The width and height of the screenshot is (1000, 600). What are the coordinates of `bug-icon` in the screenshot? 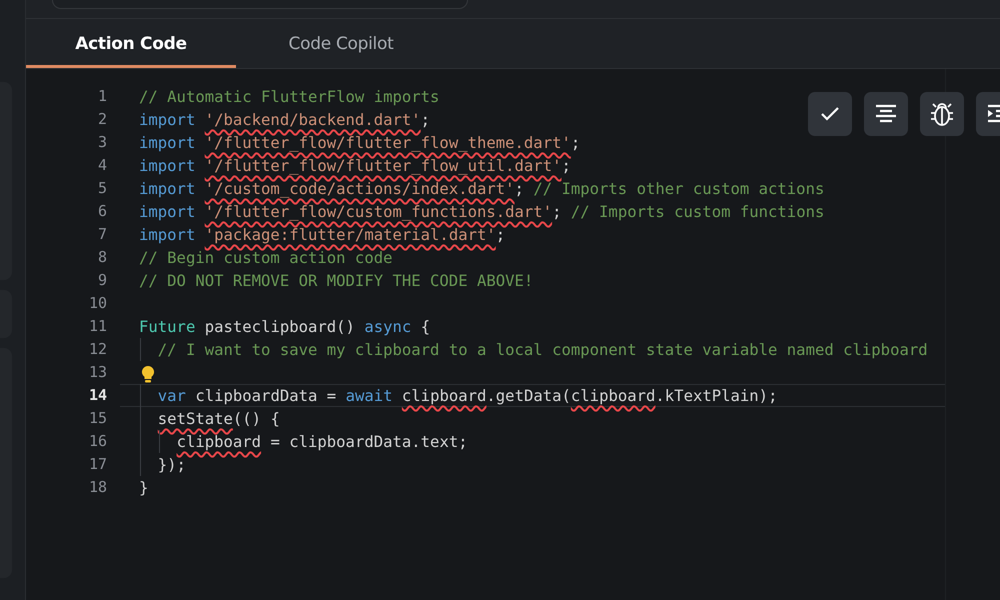 It's located at (942, 114).